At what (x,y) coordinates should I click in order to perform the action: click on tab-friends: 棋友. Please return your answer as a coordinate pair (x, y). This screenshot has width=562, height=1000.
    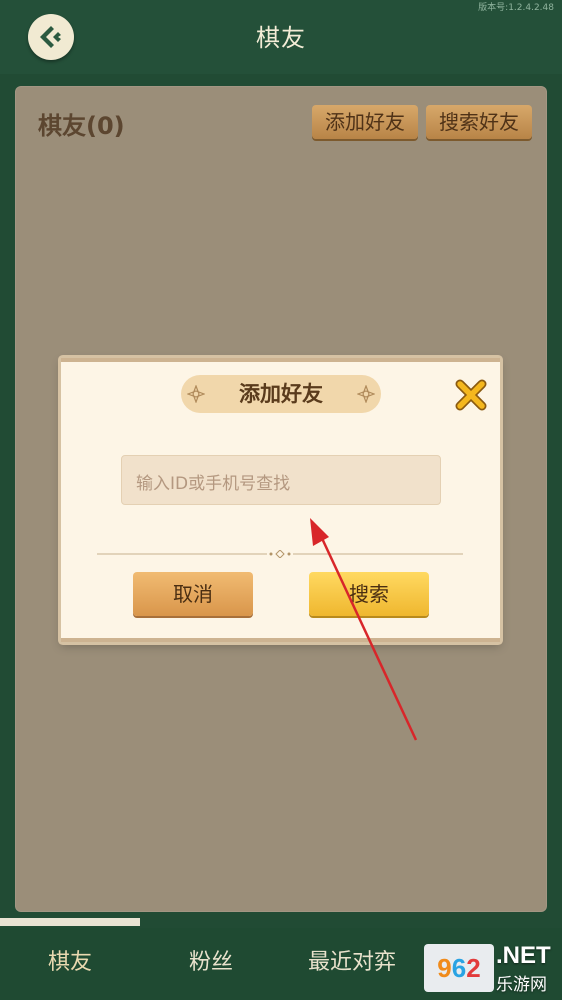
    Looking at the image, I should click on (70, 960).